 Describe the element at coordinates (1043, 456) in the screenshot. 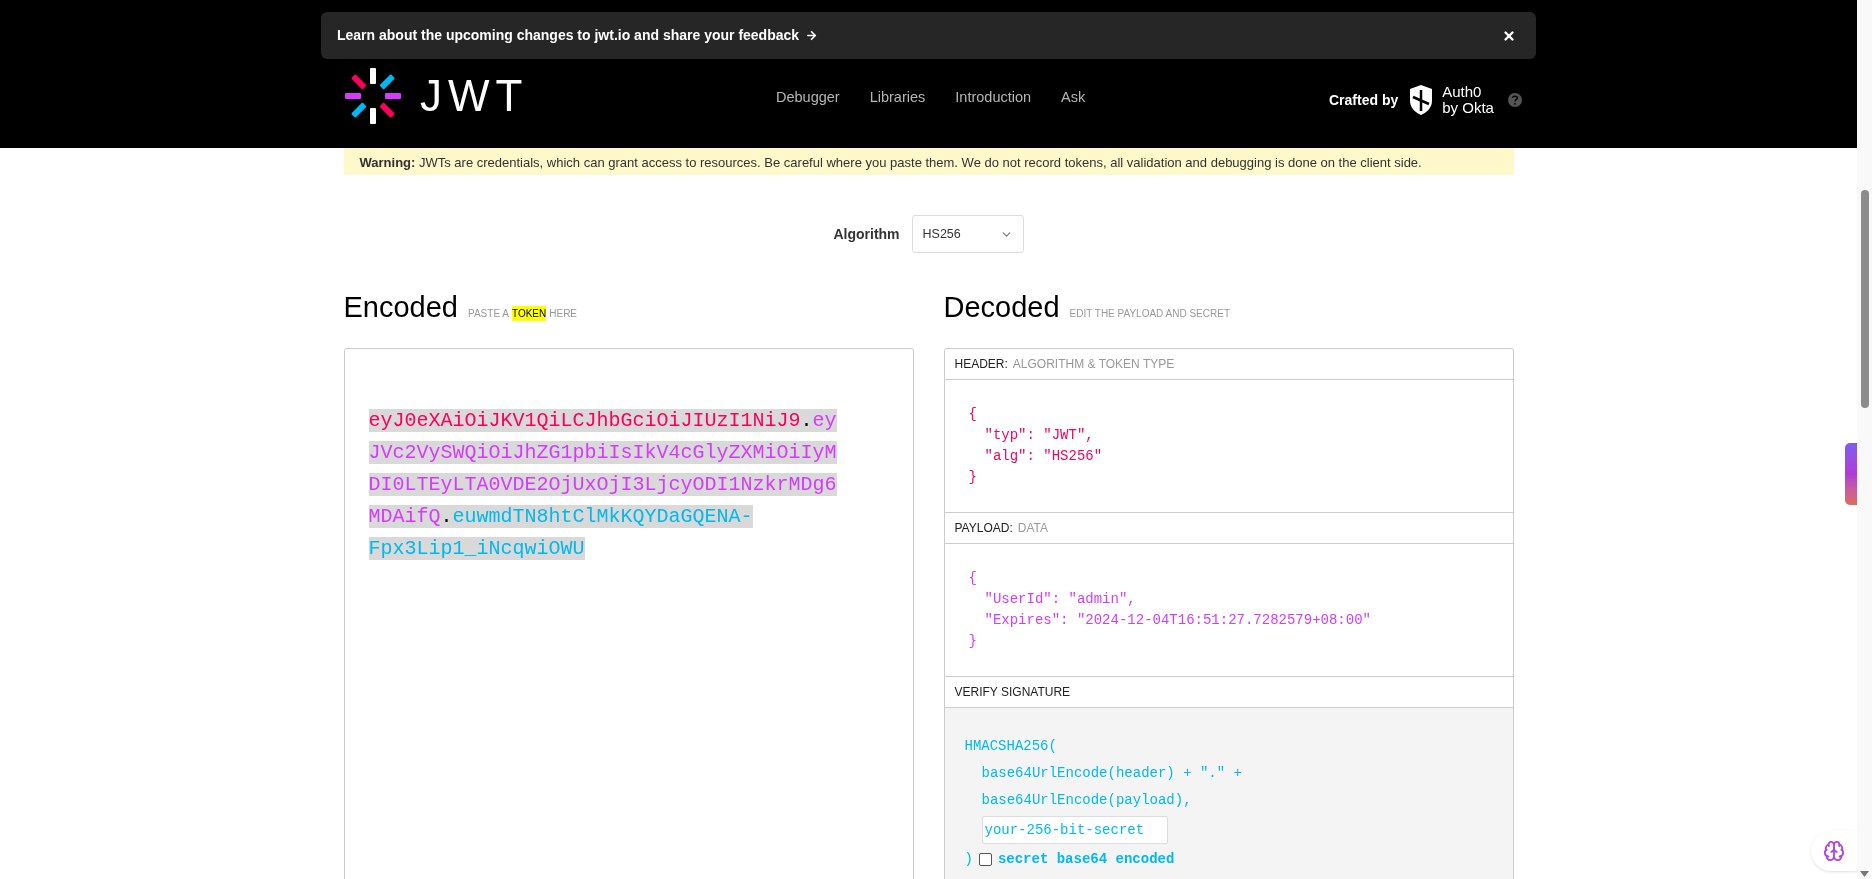

I see `code-line: "alg": "HS256"` at that location.